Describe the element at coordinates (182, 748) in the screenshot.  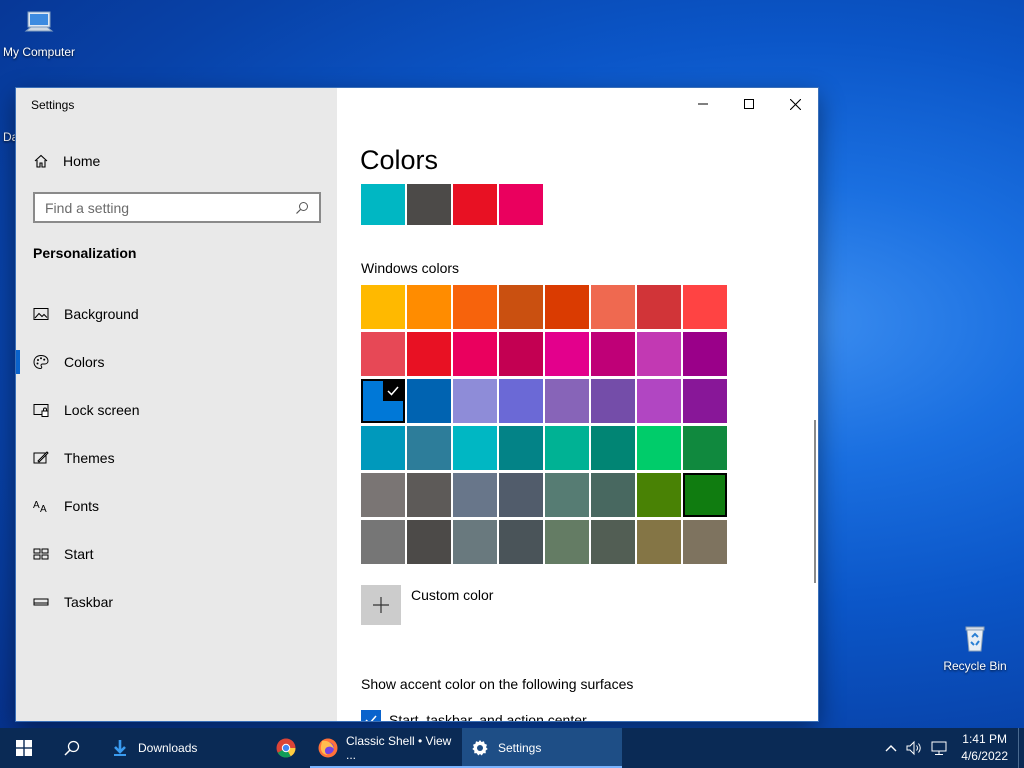
I see `taskbar-app-downloads: Downloads` at that location.